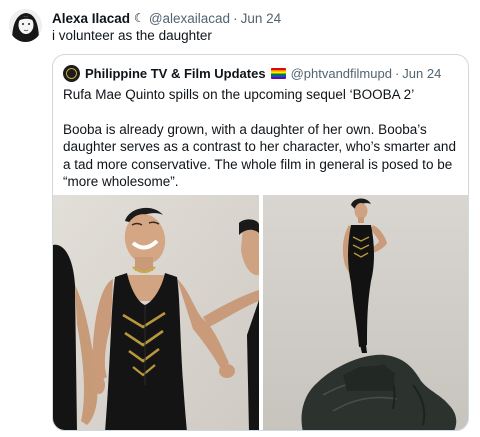 This screenshot has width=480, height=437. Describe the element at coordinates (421, 73) in the screenshot. I see `quoted-tweet-date: Jun 24` at that location.